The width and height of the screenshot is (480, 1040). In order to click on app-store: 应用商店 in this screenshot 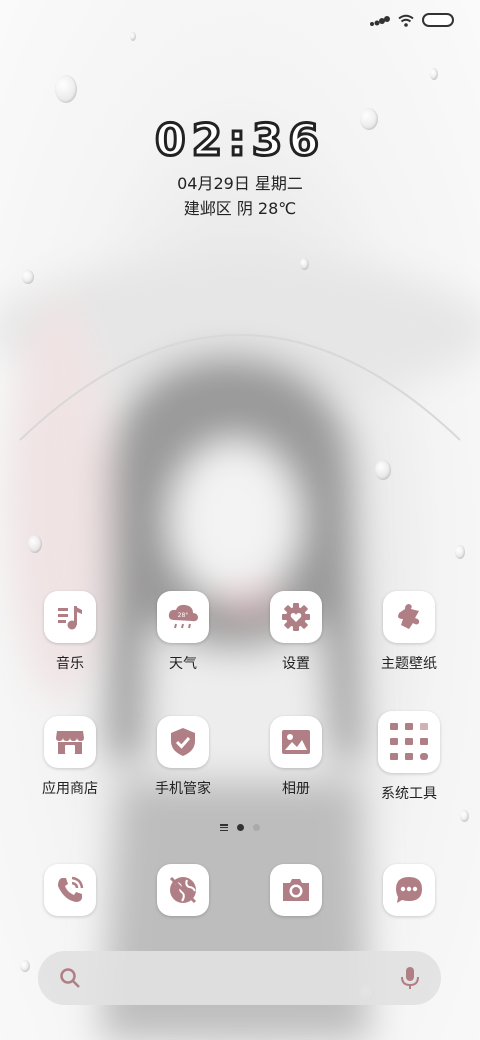, I will do `click(70, 757)`.